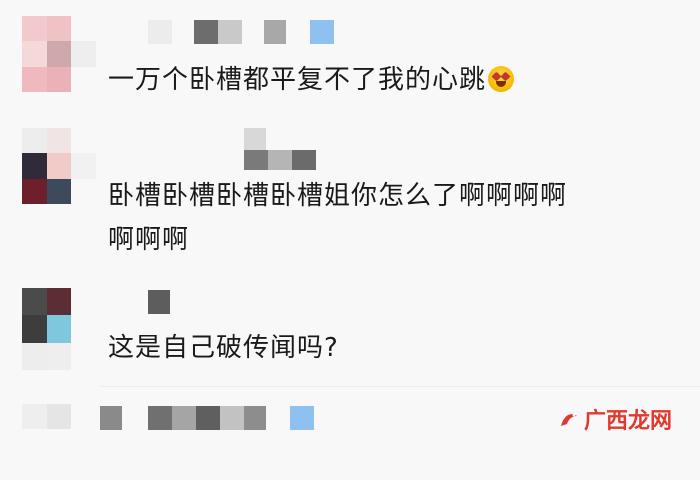 This screenshot has width=700, height=480. What do you see at coordinates (223, 348) in the screenshot?
I see `comment-text-content: 这是自己破传闻吗?` at bounding box center [223, 348].